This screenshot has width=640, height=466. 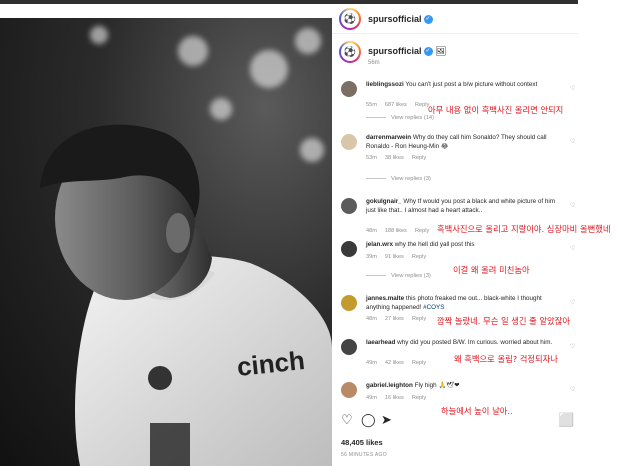 What do you see at coordinates (394, 319) in the screenshot?
I see `comment-likes: 27 likes` at bounding box center [394, 319].